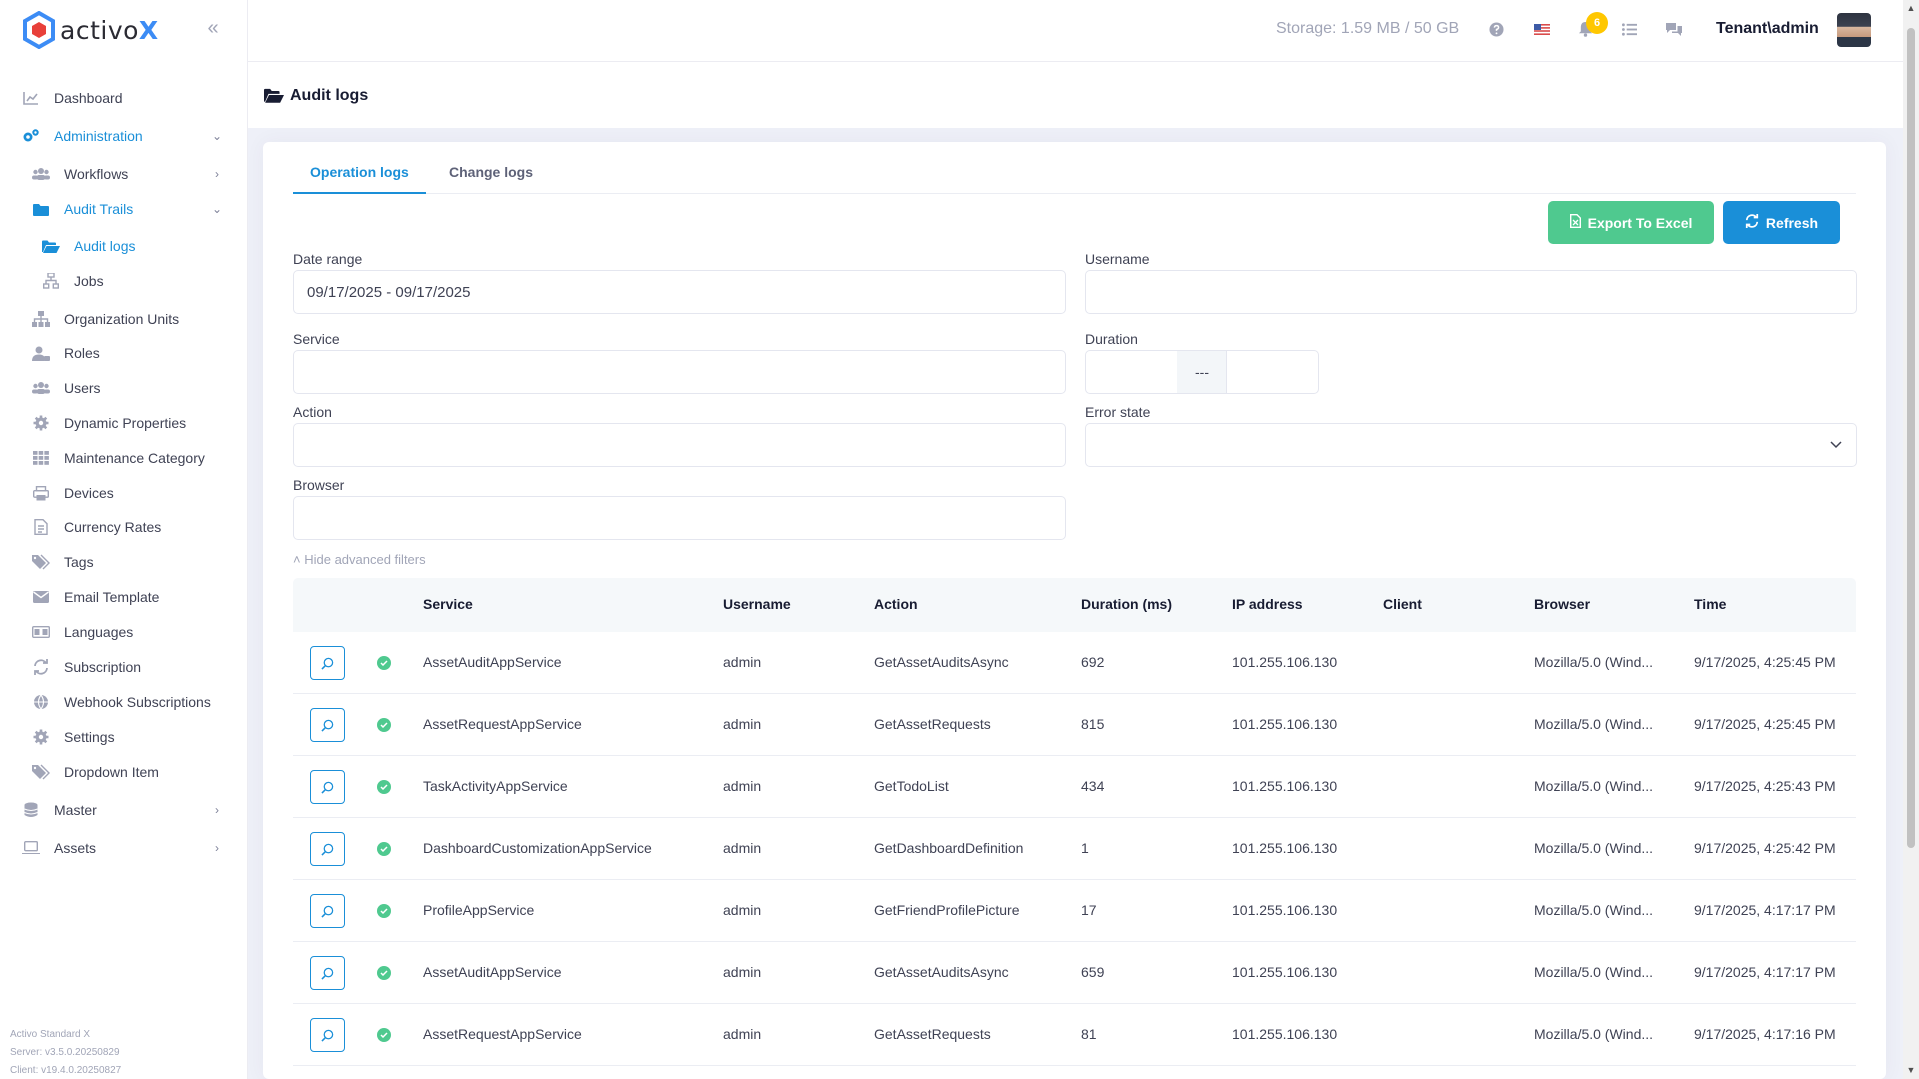 Image resolution: width=1919 pixels, height=1079 pixels. Describe the element at coordinates (448, 604) in the screenshot. I see `column-header-service: Service` at that location.